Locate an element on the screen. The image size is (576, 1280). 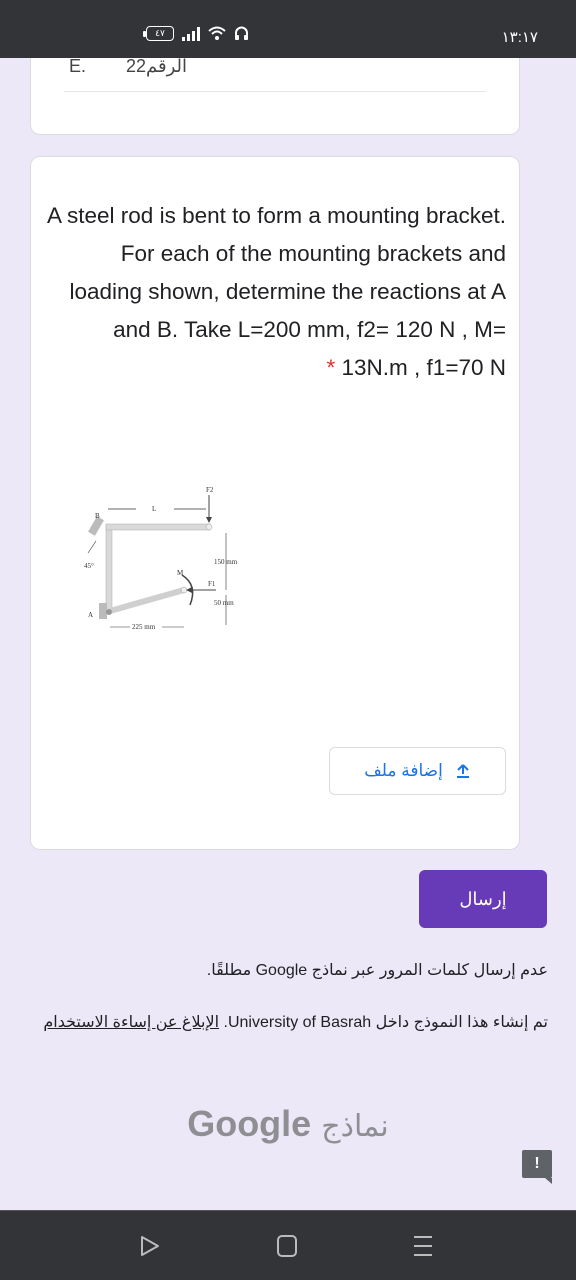
upload-icon is located at coordinates (462, 771).